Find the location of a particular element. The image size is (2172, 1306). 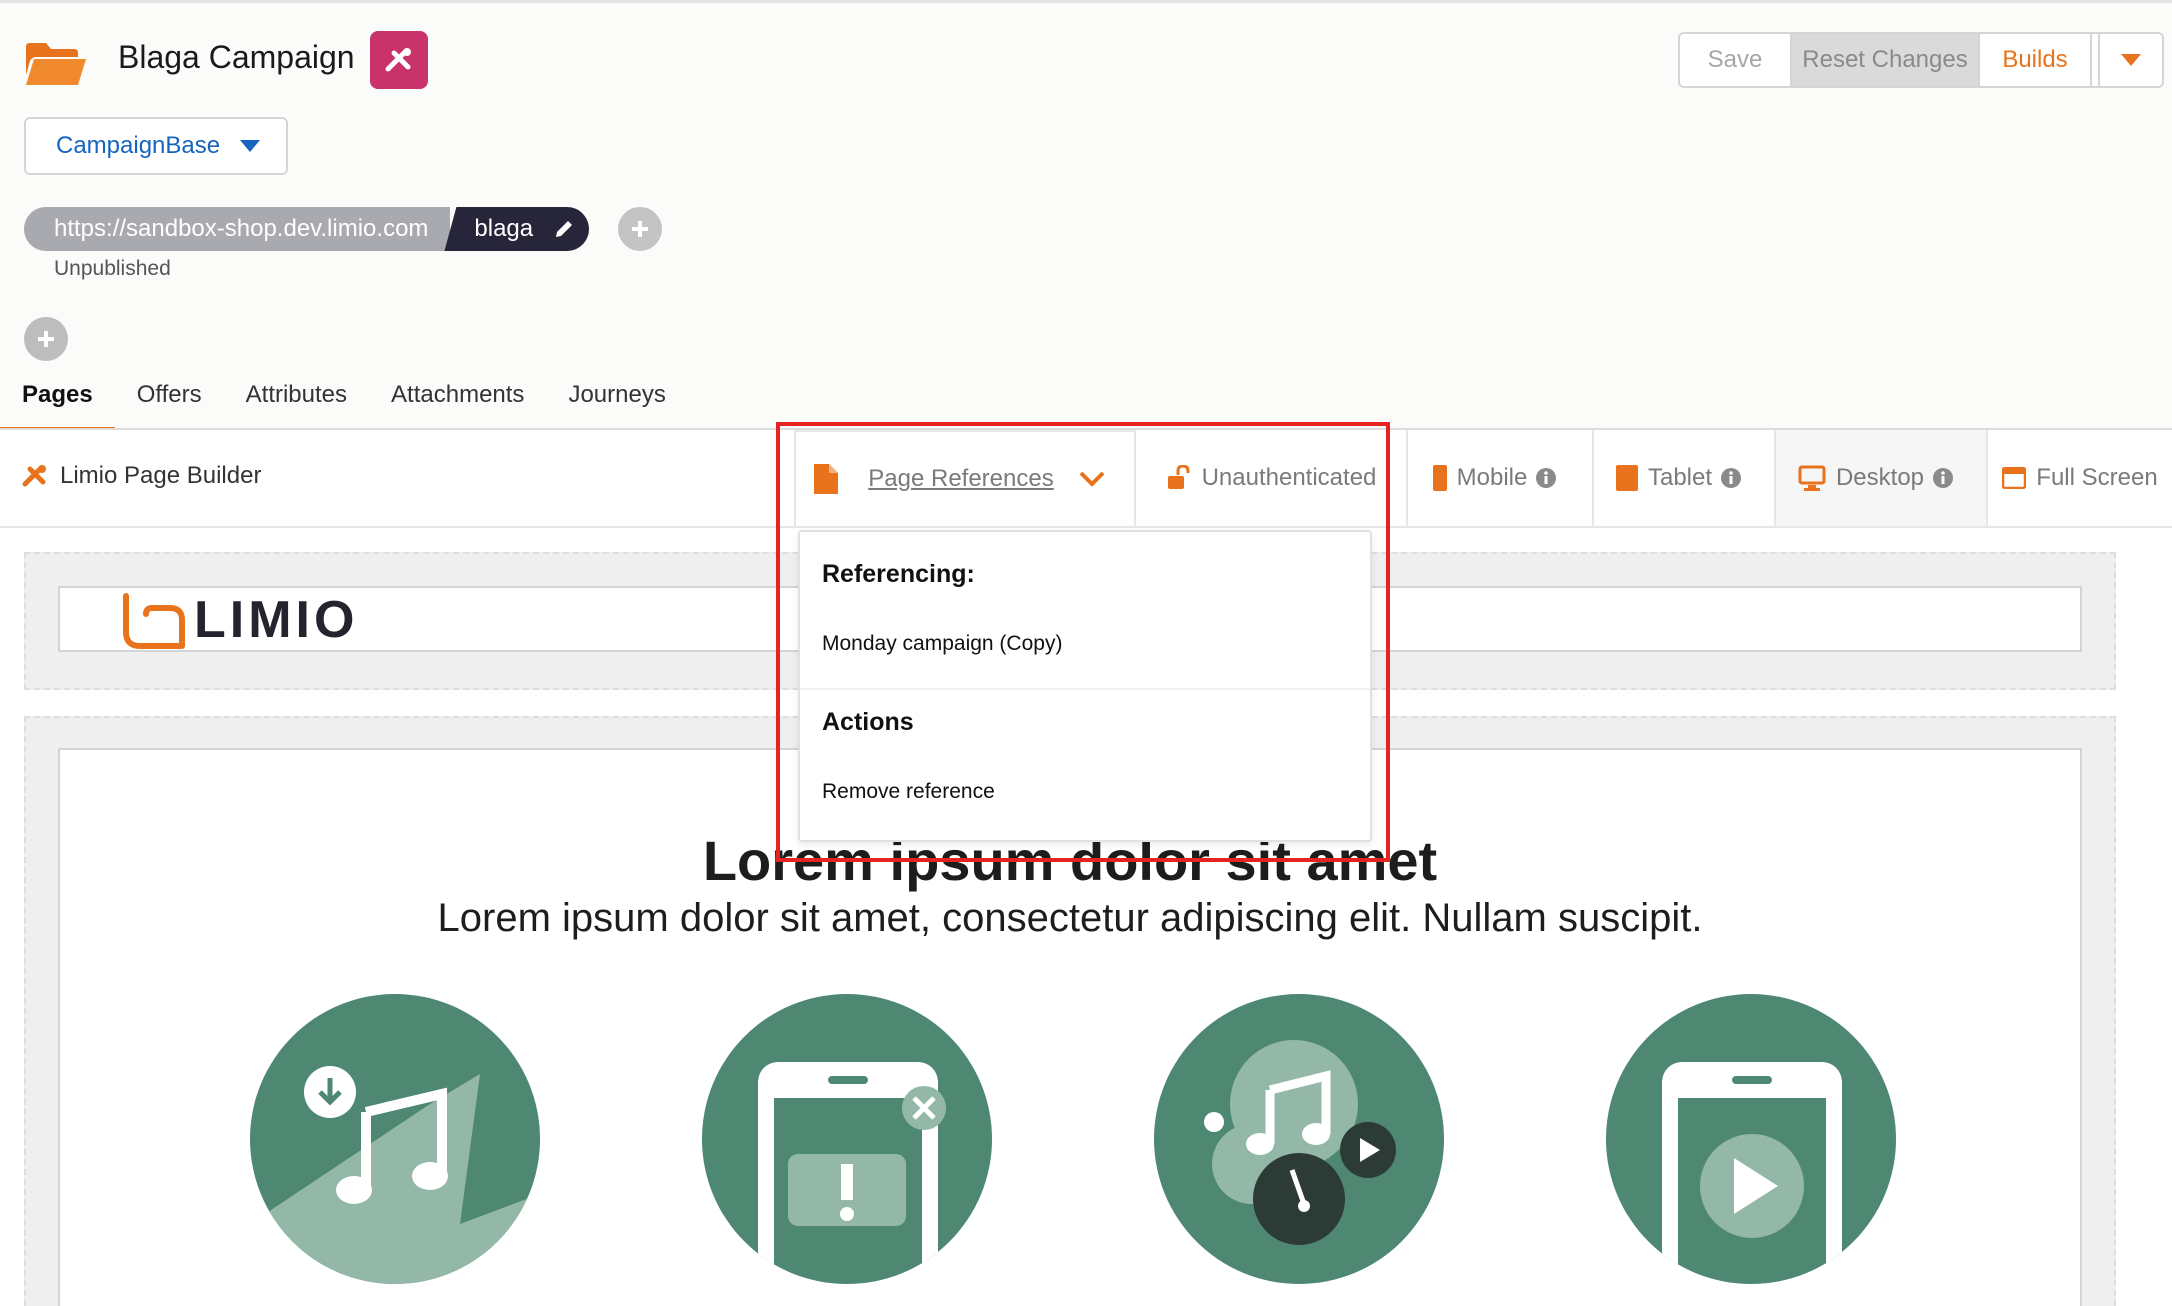

document-icon is located at coordinates (826, 479).